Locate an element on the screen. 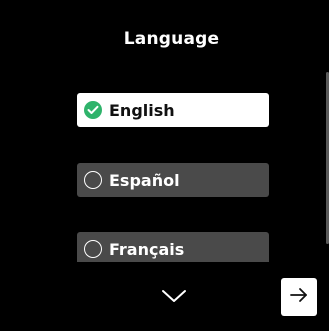  language-option-espanol: Español is located at coordinates (173, 180).